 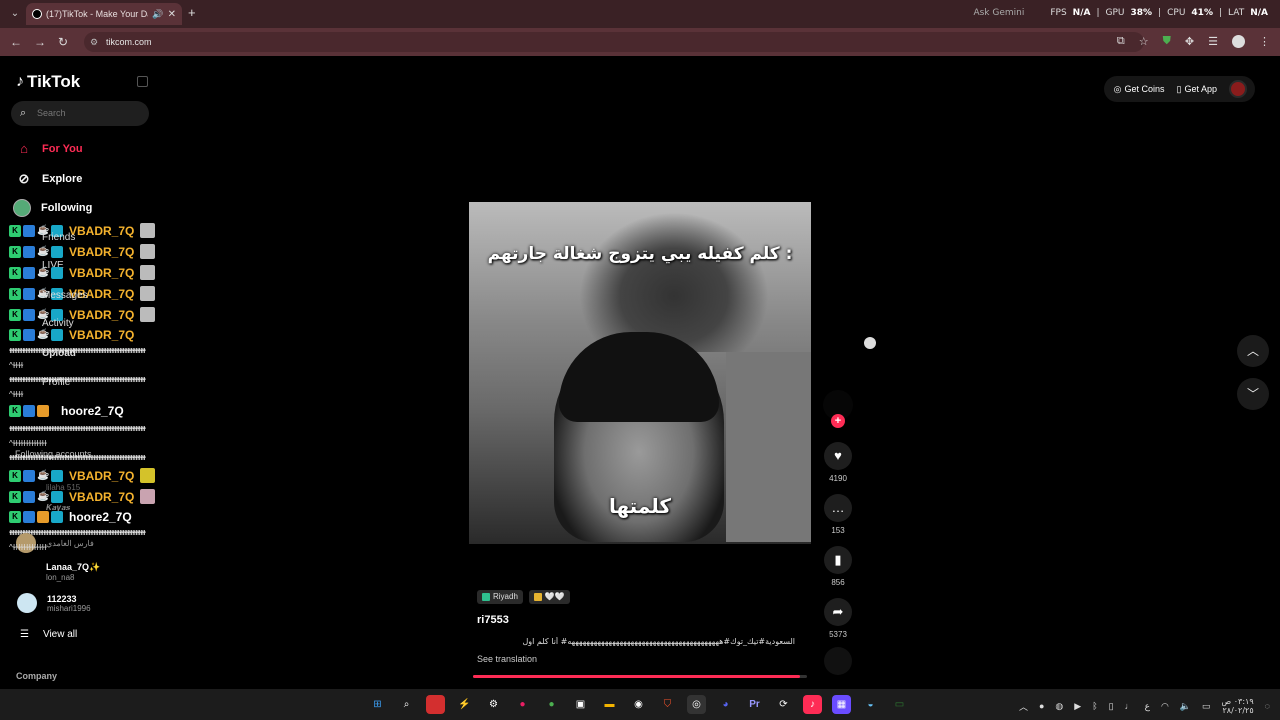 I want to click on account-handle: فارس الغامدي, so click(x=70, y=543).